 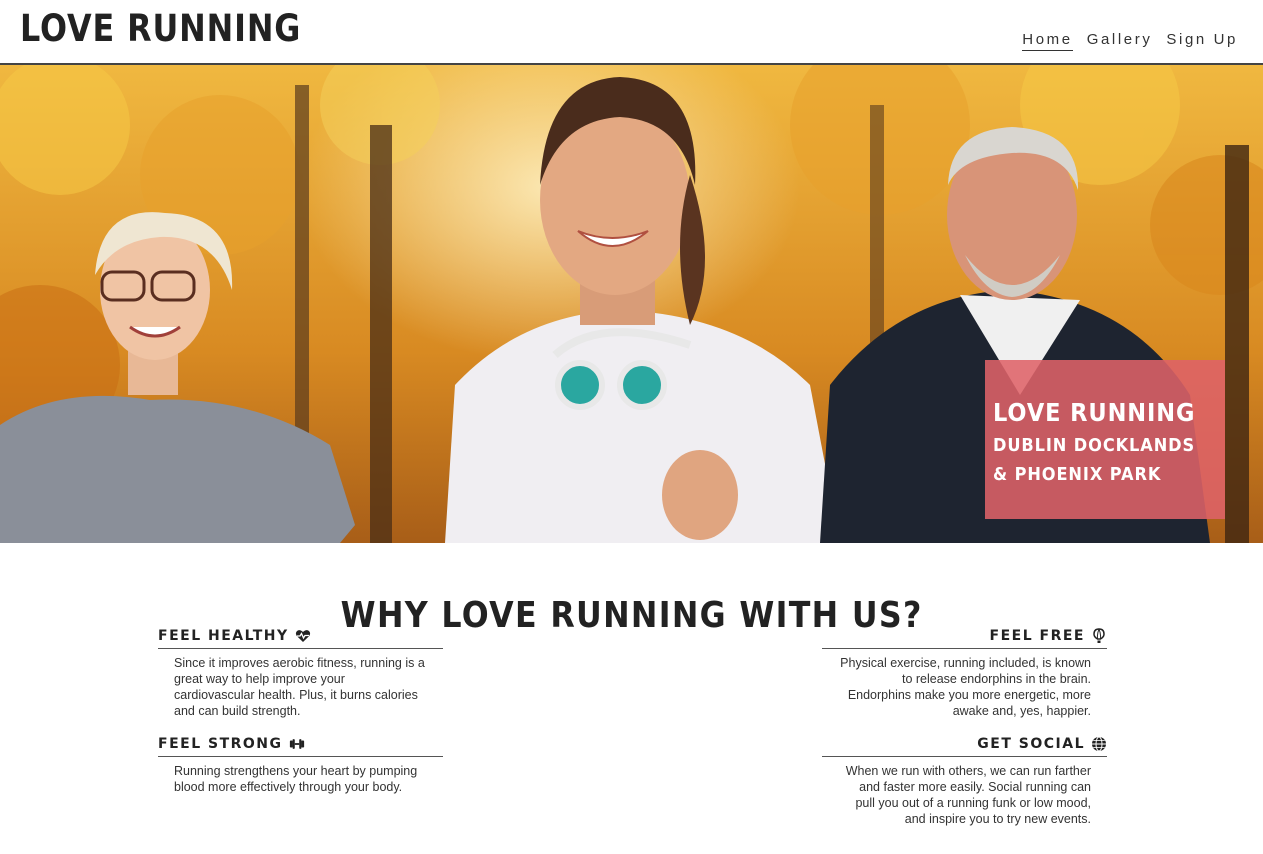 I want to click on dumbbell-icon, so click(x=296, y=744).